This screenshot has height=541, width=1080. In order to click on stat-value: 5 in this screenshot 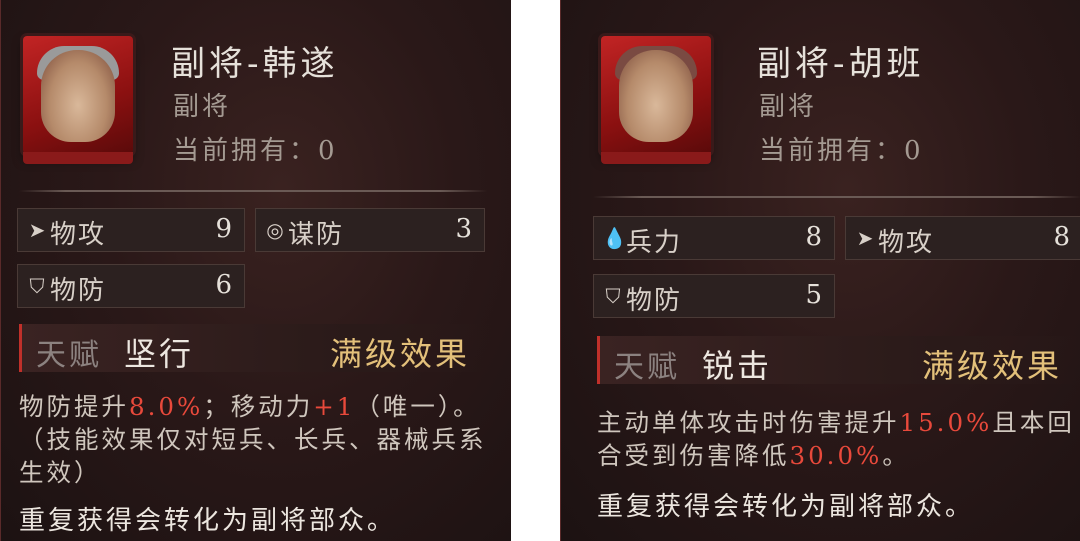, I will do `click(813, 295)`.